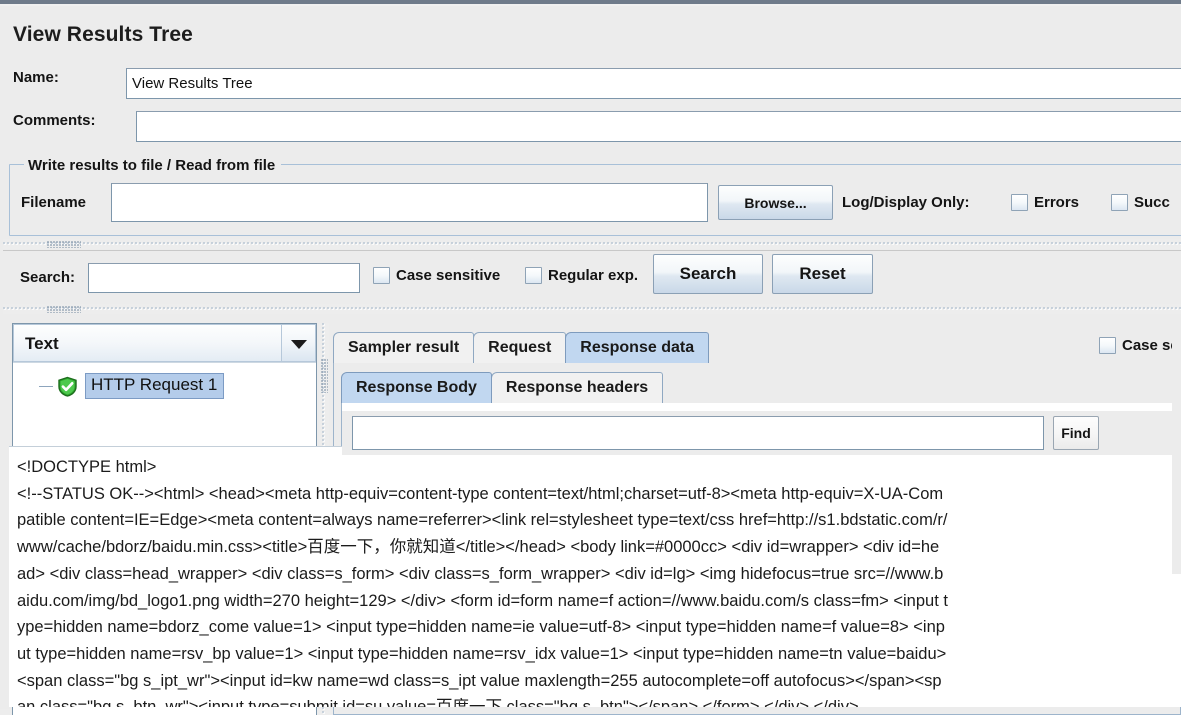 This screenshot has width=1181, height=715. What do you see at coordinates (87, 467) in the screenshot?
I see `response-body-line: <!DOCTYPE html>` at bounding box center [87, 467].